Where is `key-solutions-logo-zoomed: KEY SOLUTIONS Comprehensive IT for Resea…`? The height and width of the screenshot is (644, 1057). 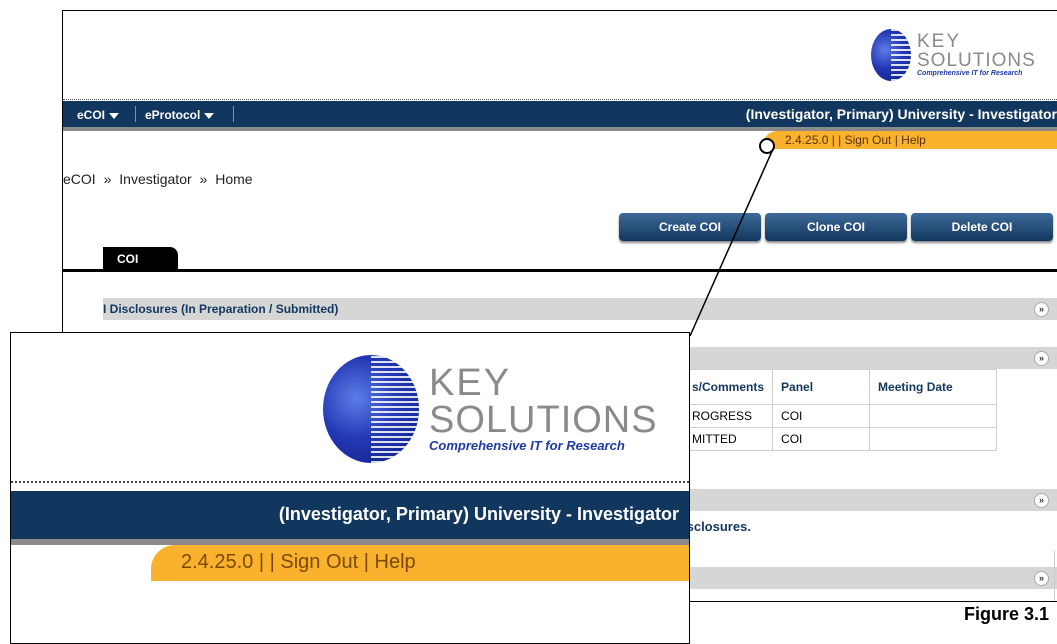
key-solutions-logo-zoomed: KEY SOLUTIONS Comprehensive IT for Resea… is located at coordinates (490, 409).